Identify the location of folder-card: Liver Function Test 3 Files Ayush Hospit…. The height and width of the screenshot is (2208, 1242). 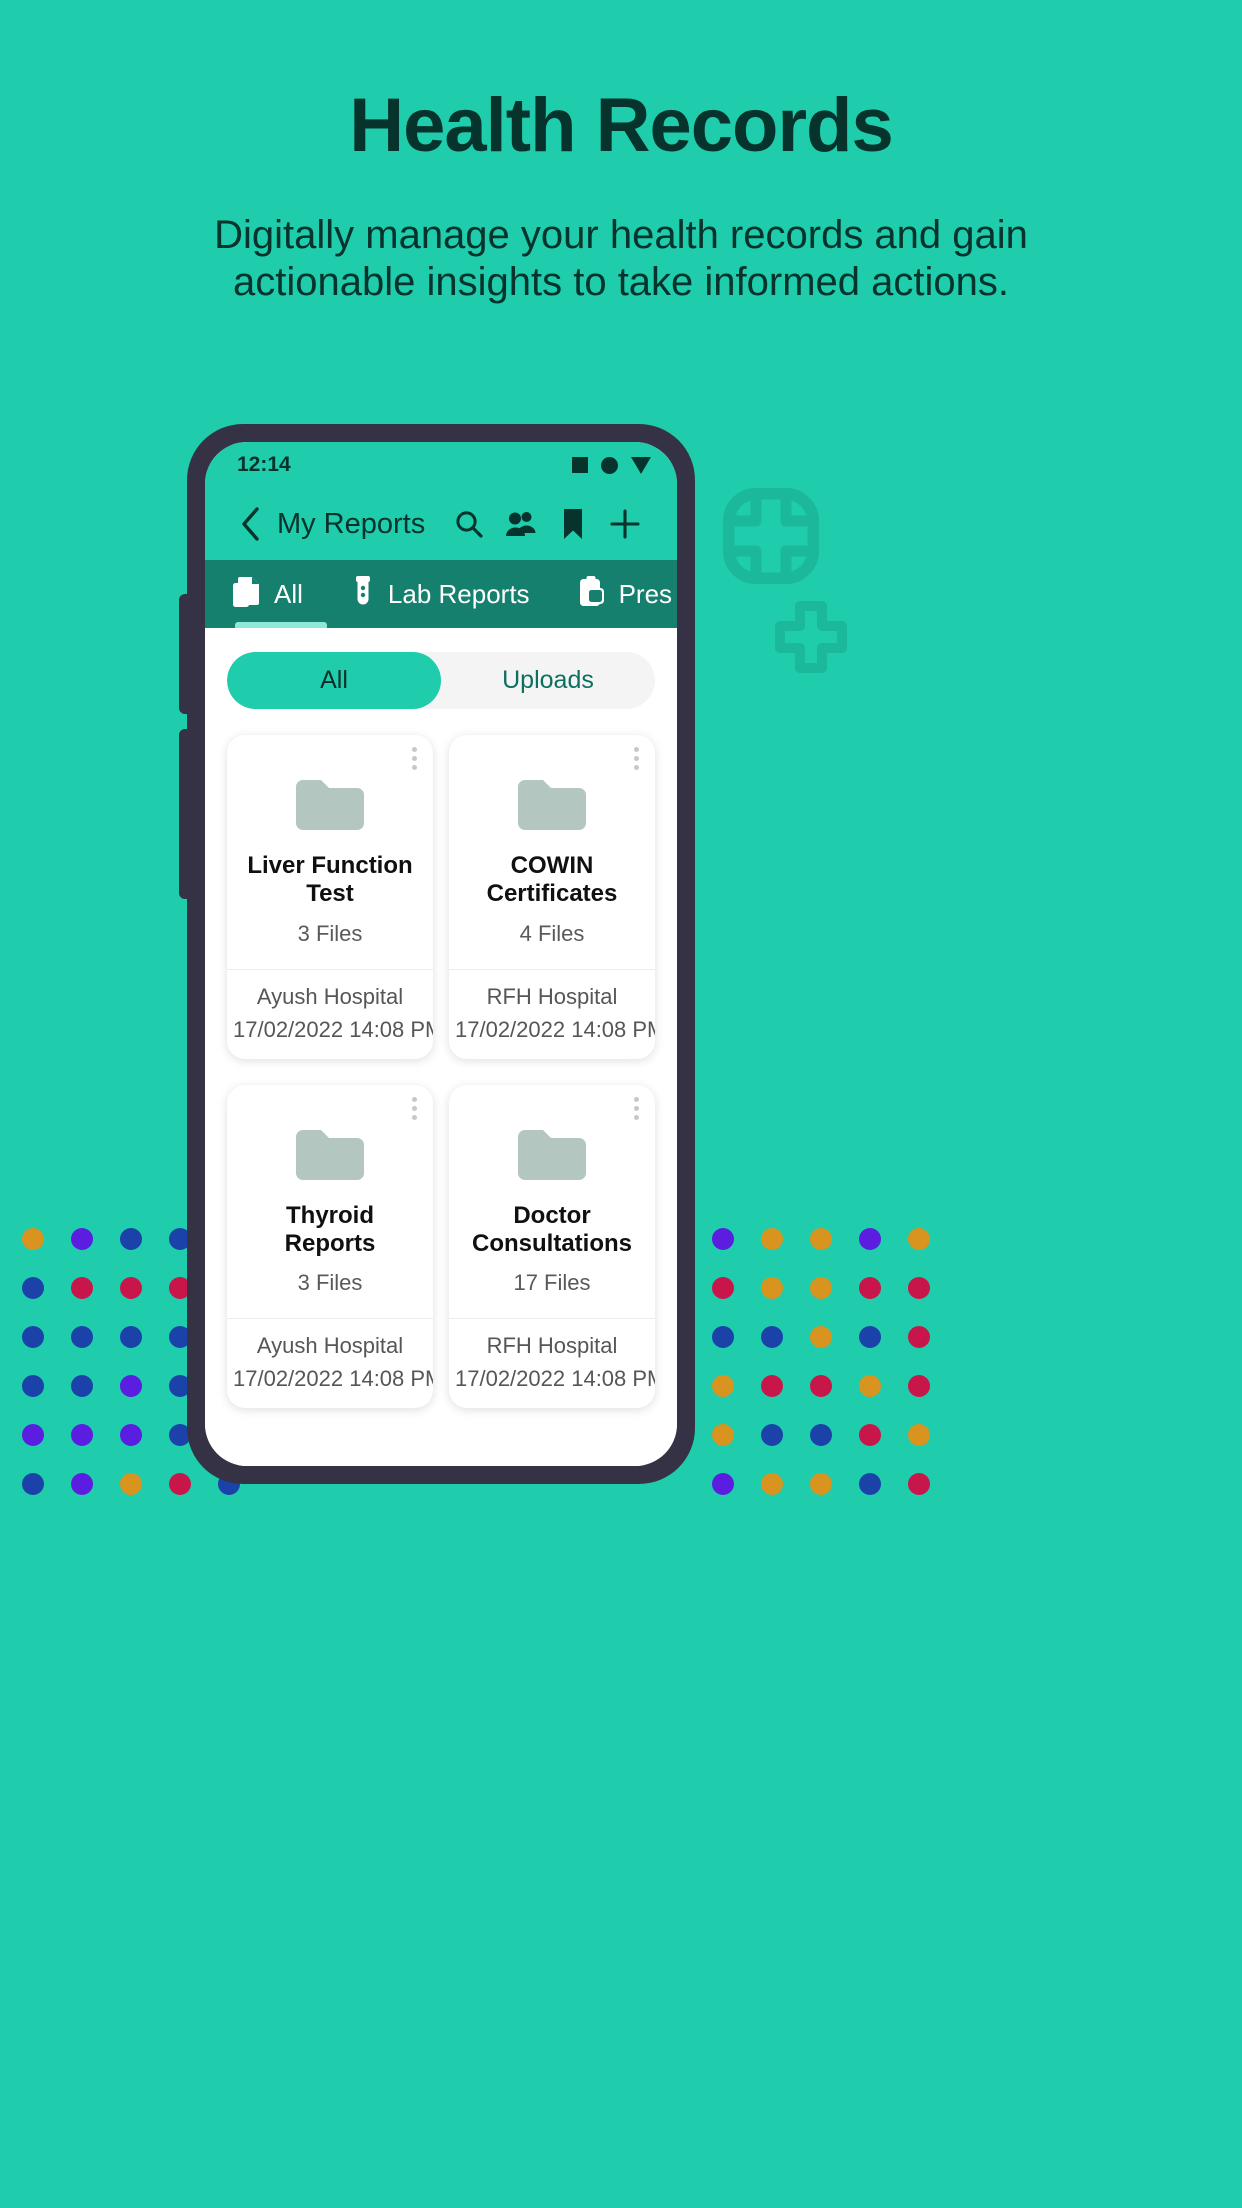
(330, 897).